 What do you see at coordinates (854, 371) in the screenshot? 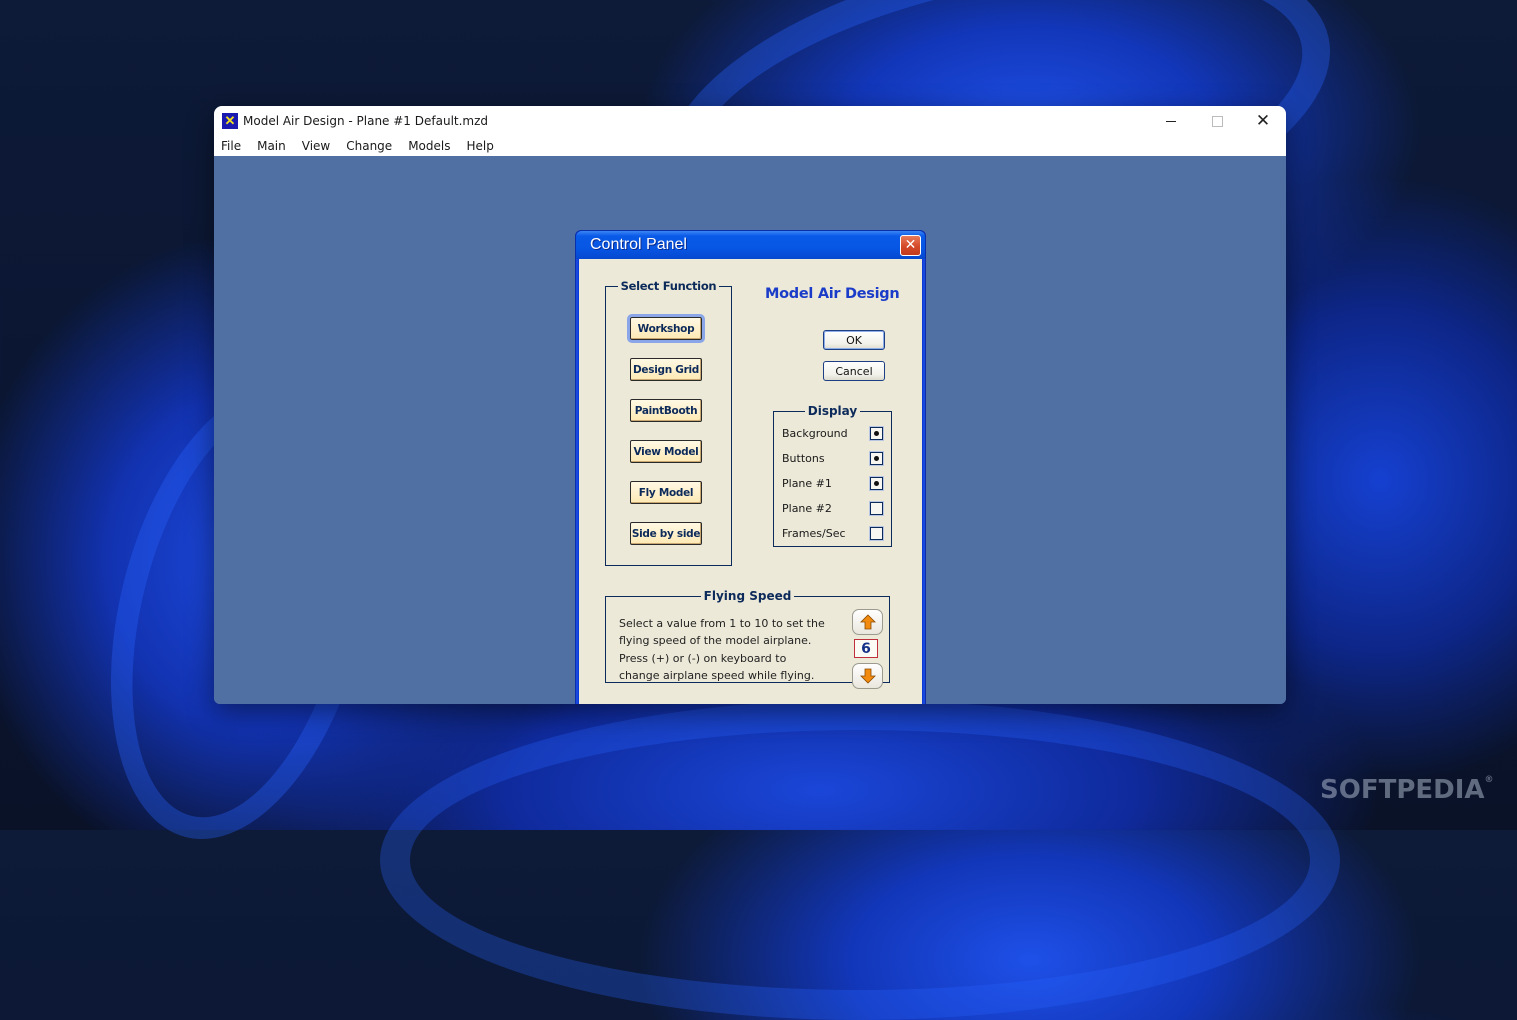
I see `cancel-button: Cancel` at bounding box center [854, 371].